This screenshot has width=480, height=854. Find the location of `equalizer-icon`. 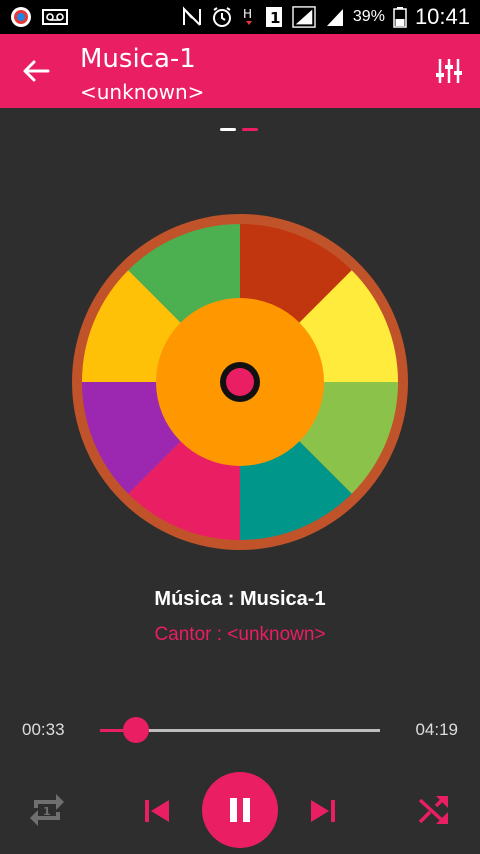

equalizer-icon is located at coordinates (449, 71).